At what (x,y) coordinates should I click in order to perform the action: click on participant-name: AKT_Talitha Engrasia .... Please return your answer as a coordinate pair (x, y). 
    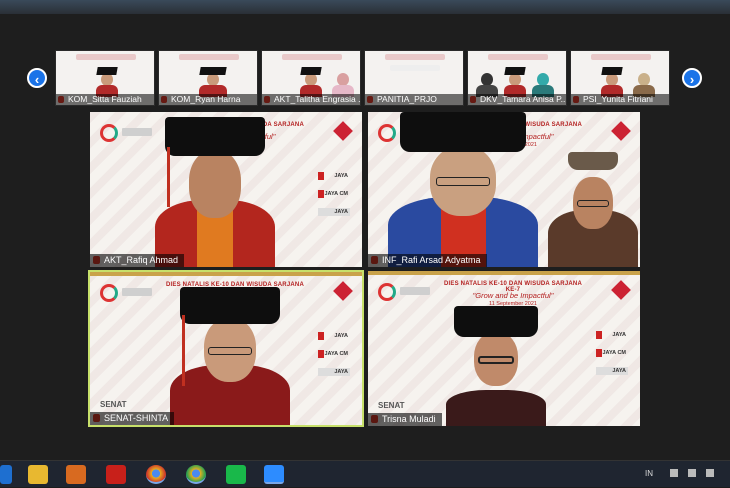
    Looking at the image, I should click on (311, 99).